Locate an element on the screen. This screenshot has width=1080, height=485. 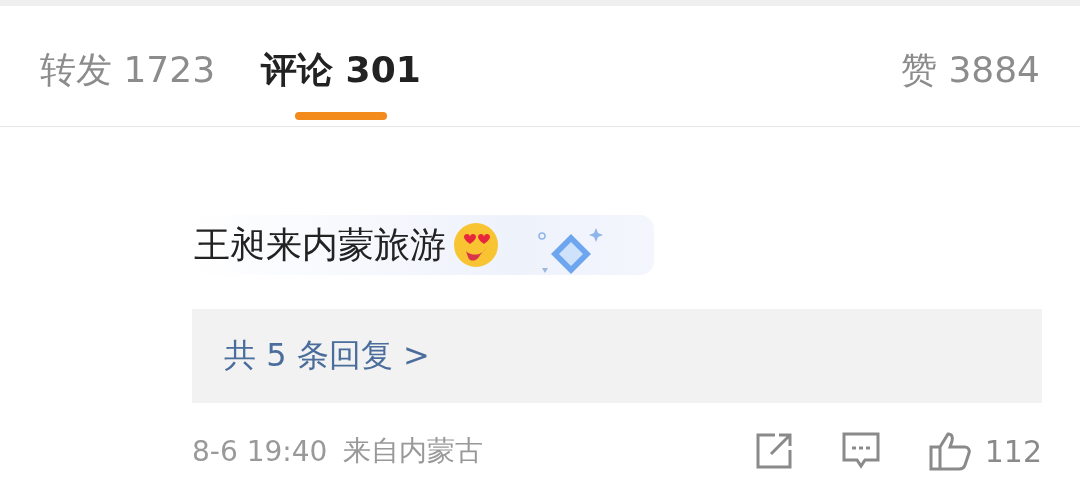
tab: 转发 1723 is located at coordinates (128, 70).